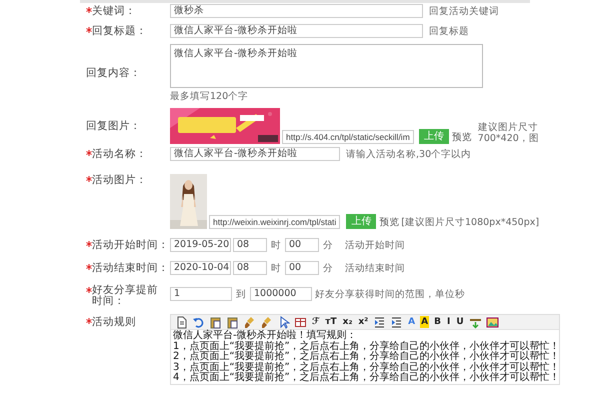  I want to click on text-line: 微信人家平台-微秒杀开始啦！填写规则：, so click(265, 336).